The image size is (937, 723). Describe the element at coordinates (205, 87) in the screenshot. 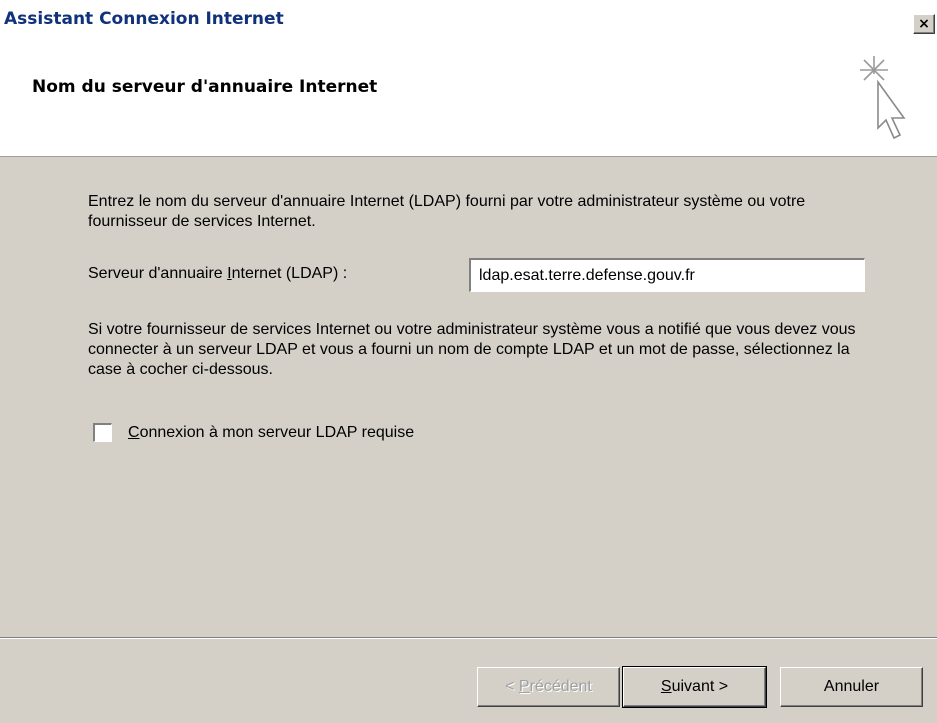

I see `page-title: Nom du serveur d'annuaire Internet` at that location.